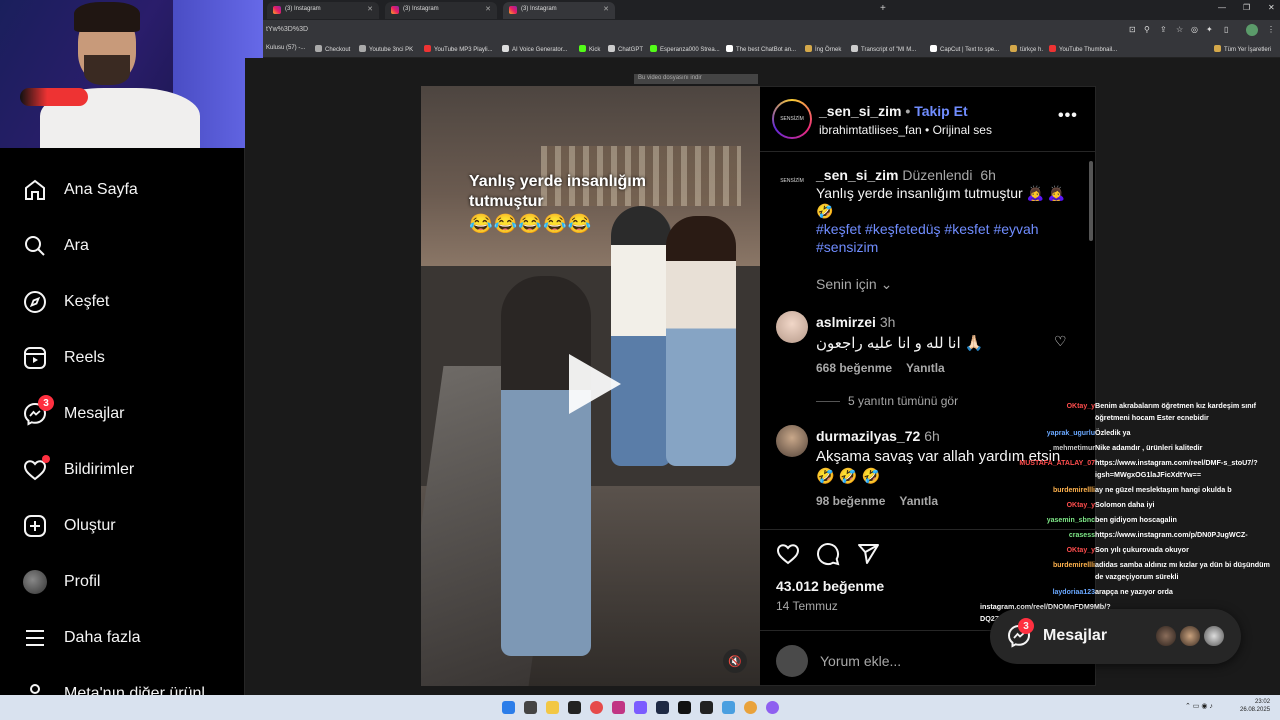 This screenshot has width=1280, height=720. What do you see at coordinates (127, 358) in the screenshot?
I see `nav-reels: Reels` at bounding box center [127, 358].